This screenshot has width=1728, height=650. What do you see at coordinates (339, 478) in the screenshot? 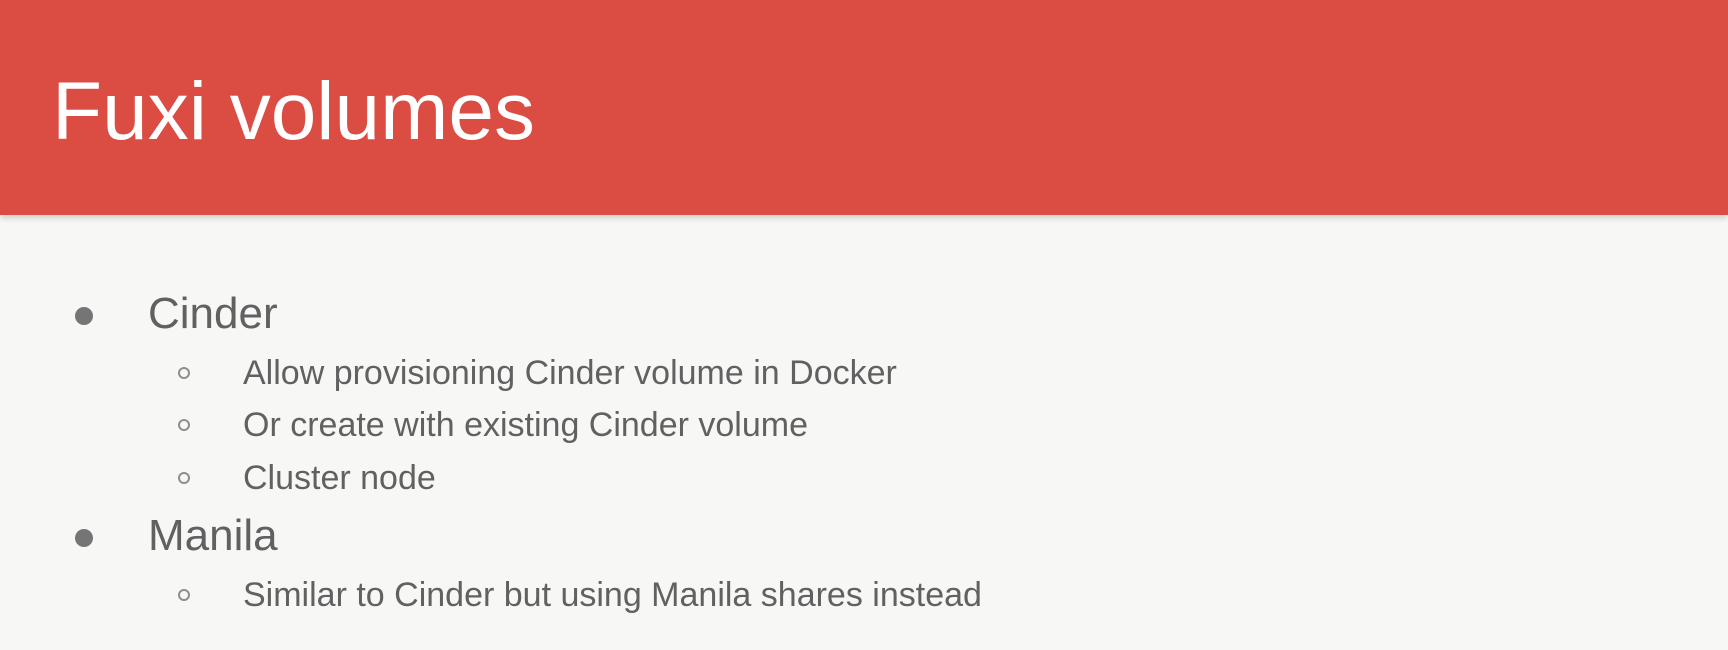
I see `list-subitem: Cluster node` at bounding box center [339, 478].